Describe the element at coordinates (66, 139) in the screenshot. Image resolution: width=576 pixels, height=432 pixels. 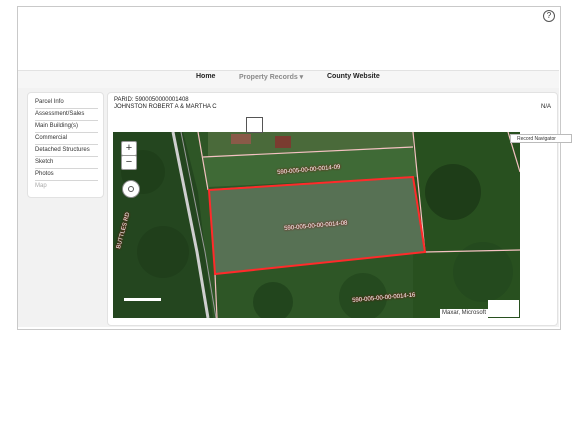
I see `sidebar-item-commercial: Commercial` at that location.